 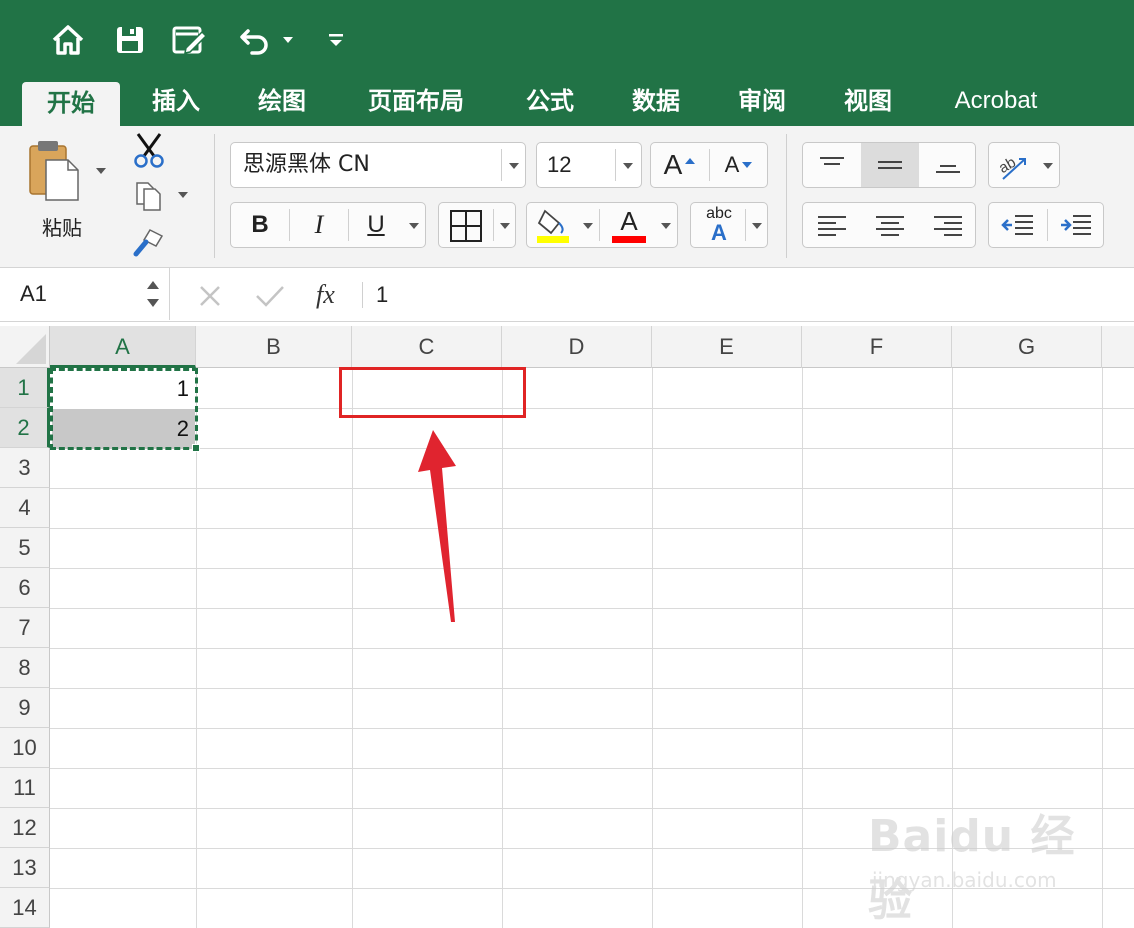 What do you see at coordinates (382, 295) in the screenshot?
I see `formula-input: 1` at bounding box center [382, 295].